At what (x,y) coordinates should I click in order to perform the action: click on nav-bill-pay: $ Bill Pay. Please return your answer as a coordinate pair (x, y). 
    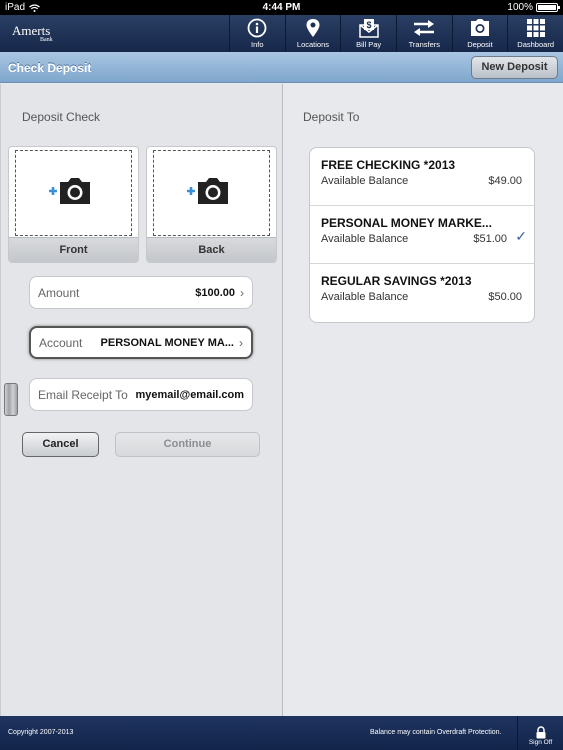
    Looking at the image, I should click on (368, 33).